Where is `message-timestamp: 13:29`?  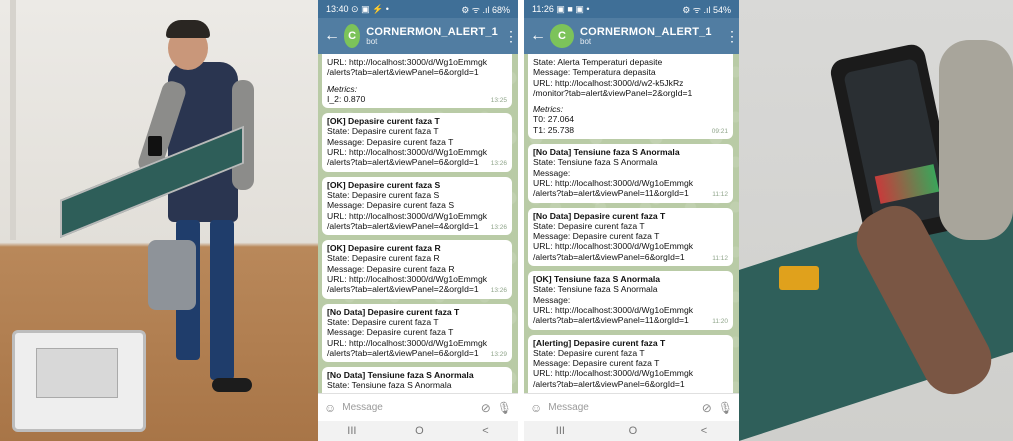
message-timestamp: 13:29 is located at coordinates (498, 354).